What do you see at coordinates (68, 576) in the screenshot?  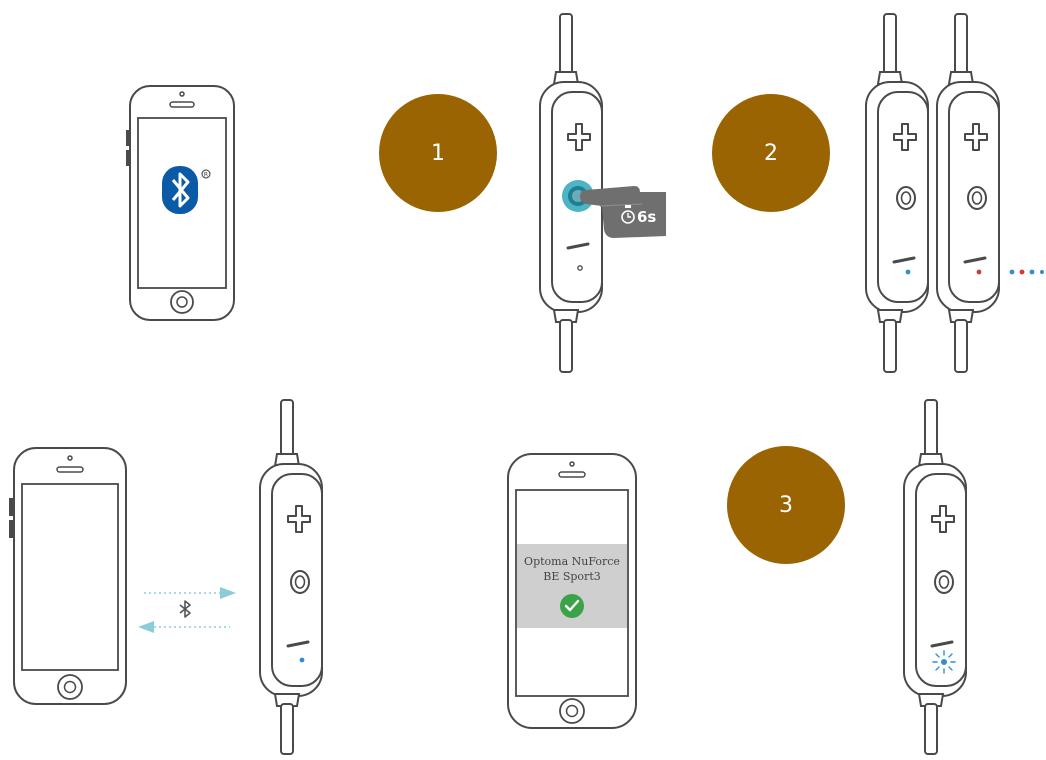 I see `phone-blank-screen` at bounding box center [68, 576].